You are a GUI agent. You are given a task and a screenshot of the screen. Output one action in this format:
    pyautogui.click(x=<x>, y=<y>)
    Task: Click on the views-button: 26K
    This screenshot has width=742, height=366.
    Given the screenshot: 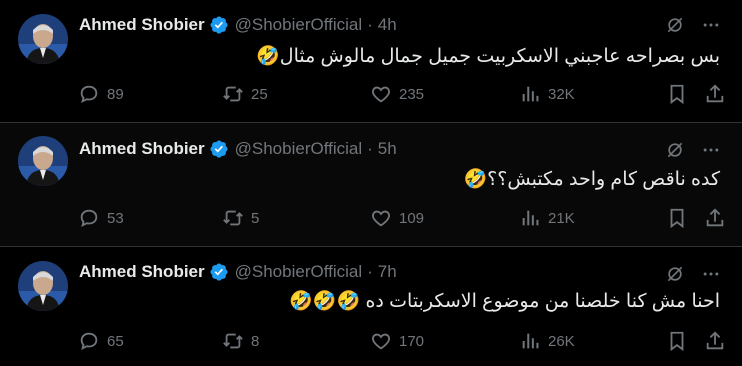 What is the action you would take?
    pyautogui.click(x=547, y=341)
    